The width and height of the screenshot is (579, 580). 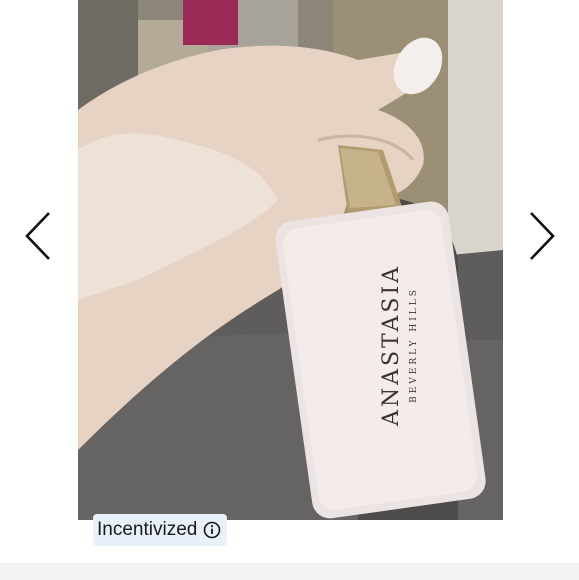 What do you see at coordinates (414, 345) in the screenshot?
I see `bottle-brand-sub: BEVERLY HILLS` at bounding box center [414, 345].